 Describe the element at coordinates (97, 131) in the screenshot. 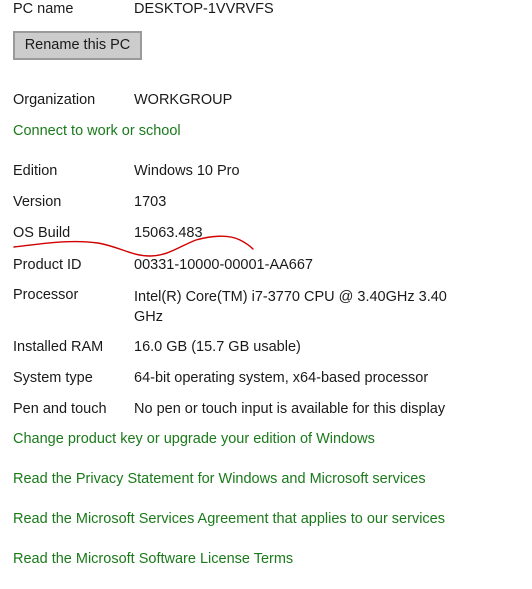

I see `connect-work-school-link: Connect to work or school` at that location.